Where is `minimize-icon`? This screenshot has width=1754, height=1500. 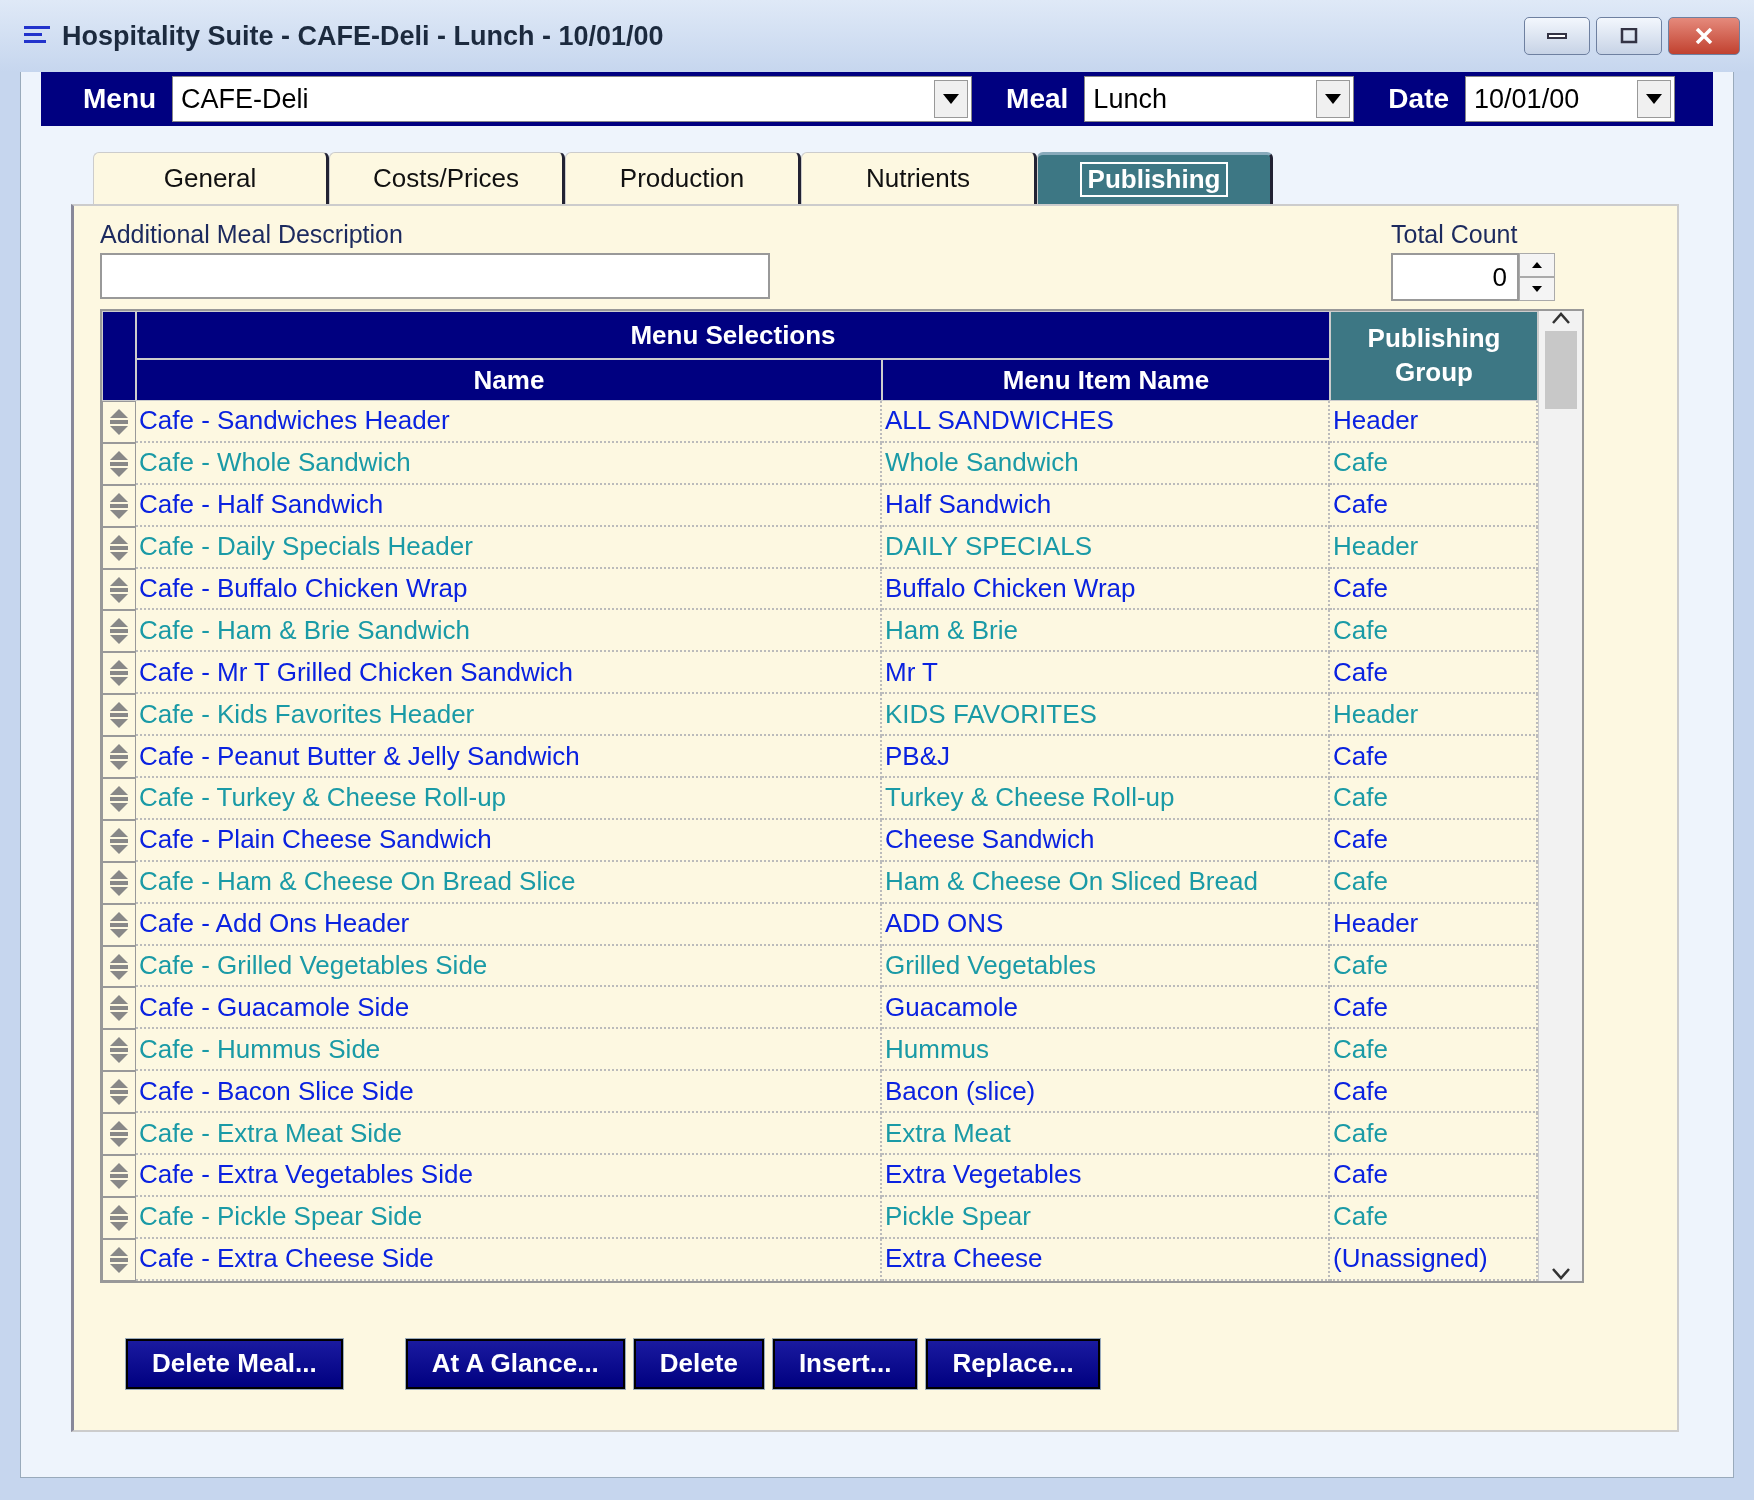 minimize-icon is located at coordinates (1557, 36).